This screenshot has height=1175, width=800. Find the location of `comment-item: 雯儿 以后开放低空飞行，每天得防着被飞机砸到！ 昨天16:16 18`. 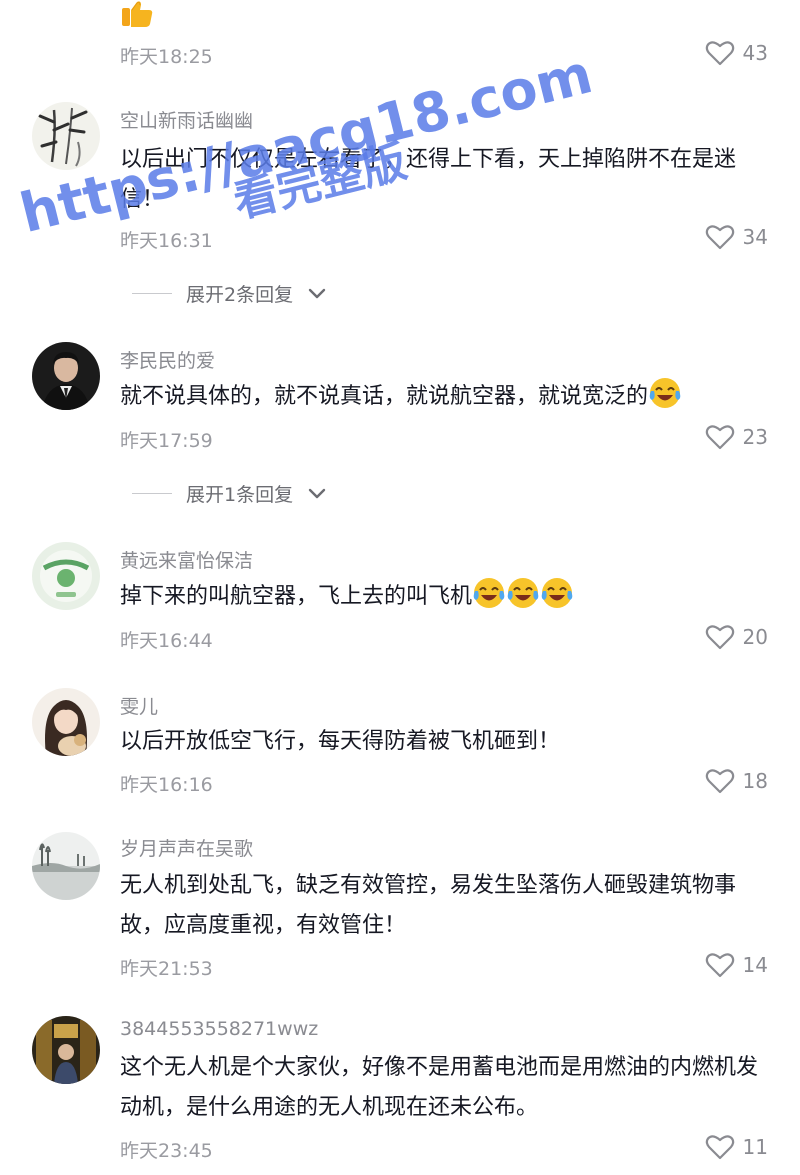

comment-item: 雯儿 以后开放低空飞行，每天得防着被飞机砸到！ 昨天16:16 18 is located at coordinates (400, 746).